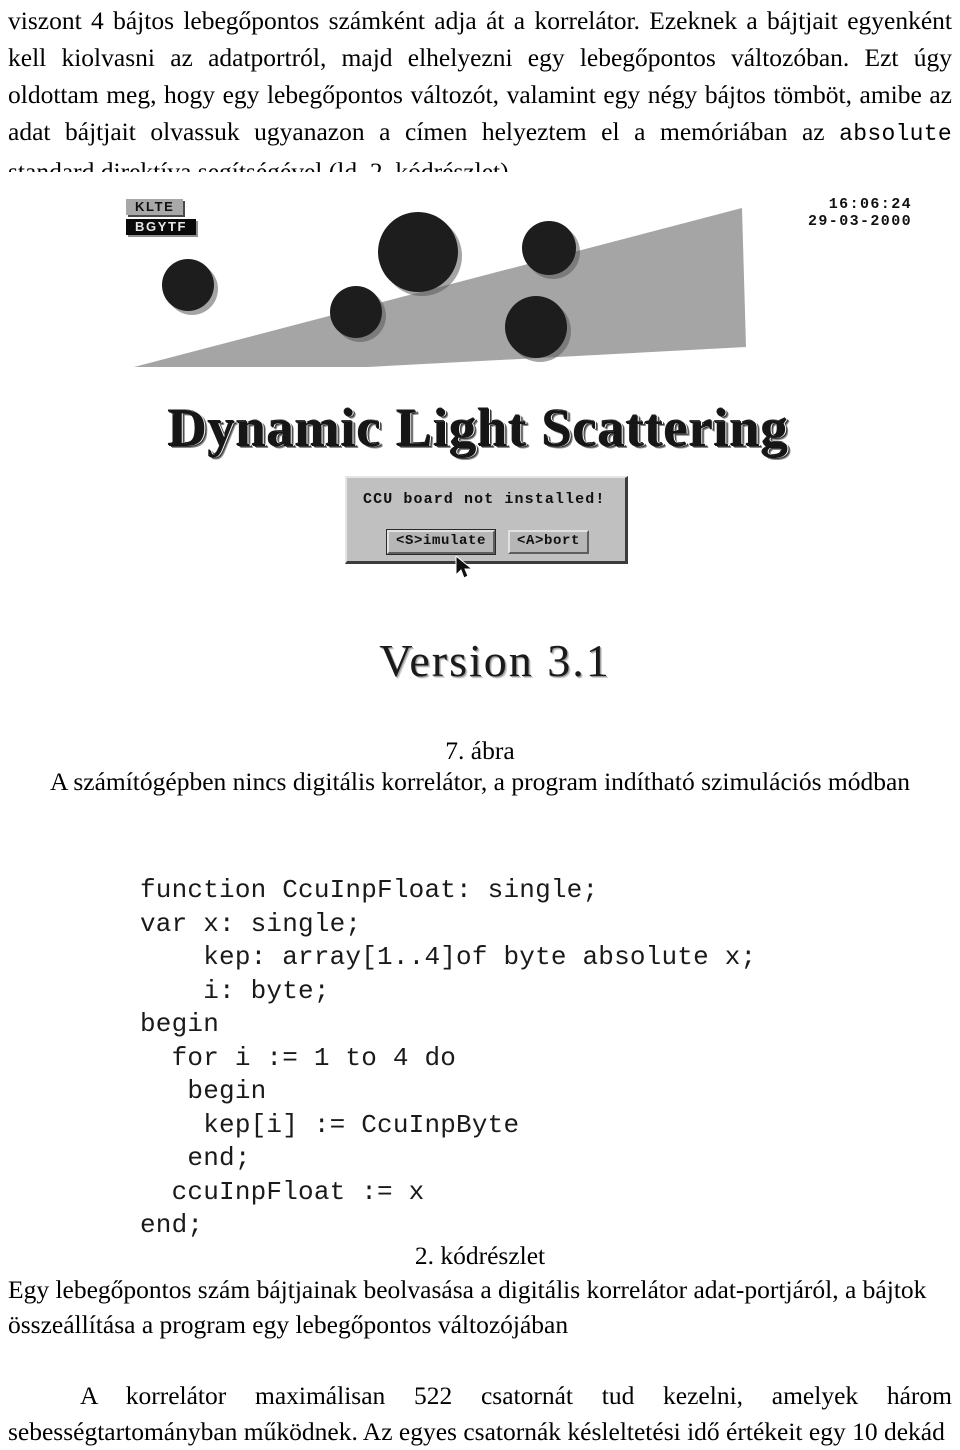 This screenshot has height=1450, width=960. What do you see at coordinates (441, 542) in the screenshot?
I see `simulate-button: <S>imulate` at bounding box center [441, 542].